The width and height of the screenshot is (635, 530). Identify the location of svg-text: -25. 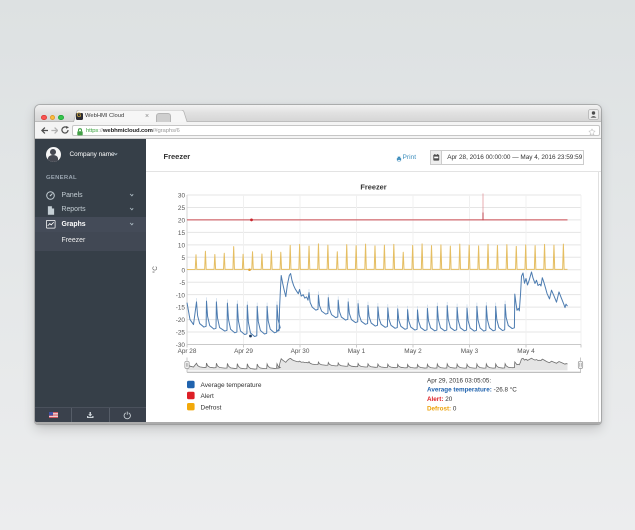
(181, 333).